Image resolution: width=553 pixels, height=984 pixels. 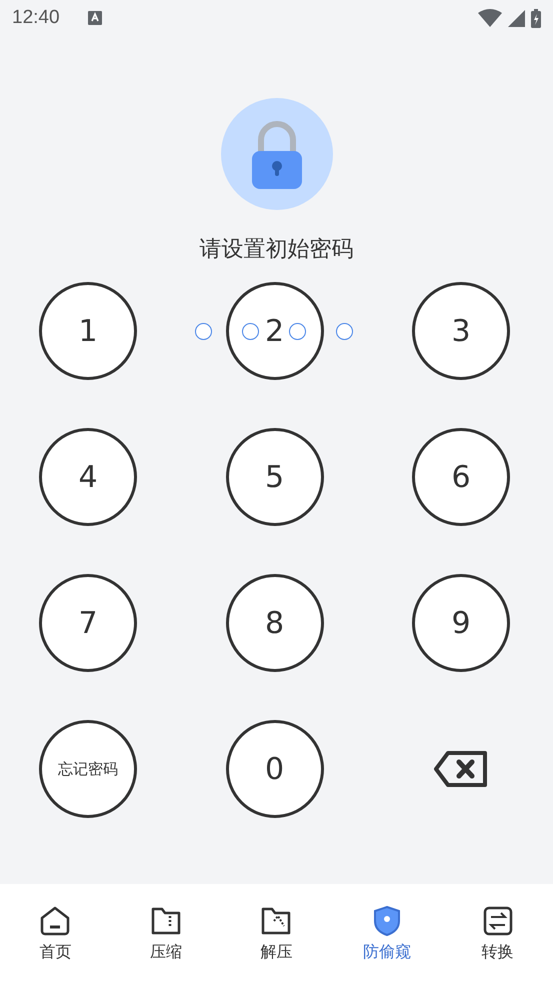 I want to click on home-icon, so click(x=55, y=921).